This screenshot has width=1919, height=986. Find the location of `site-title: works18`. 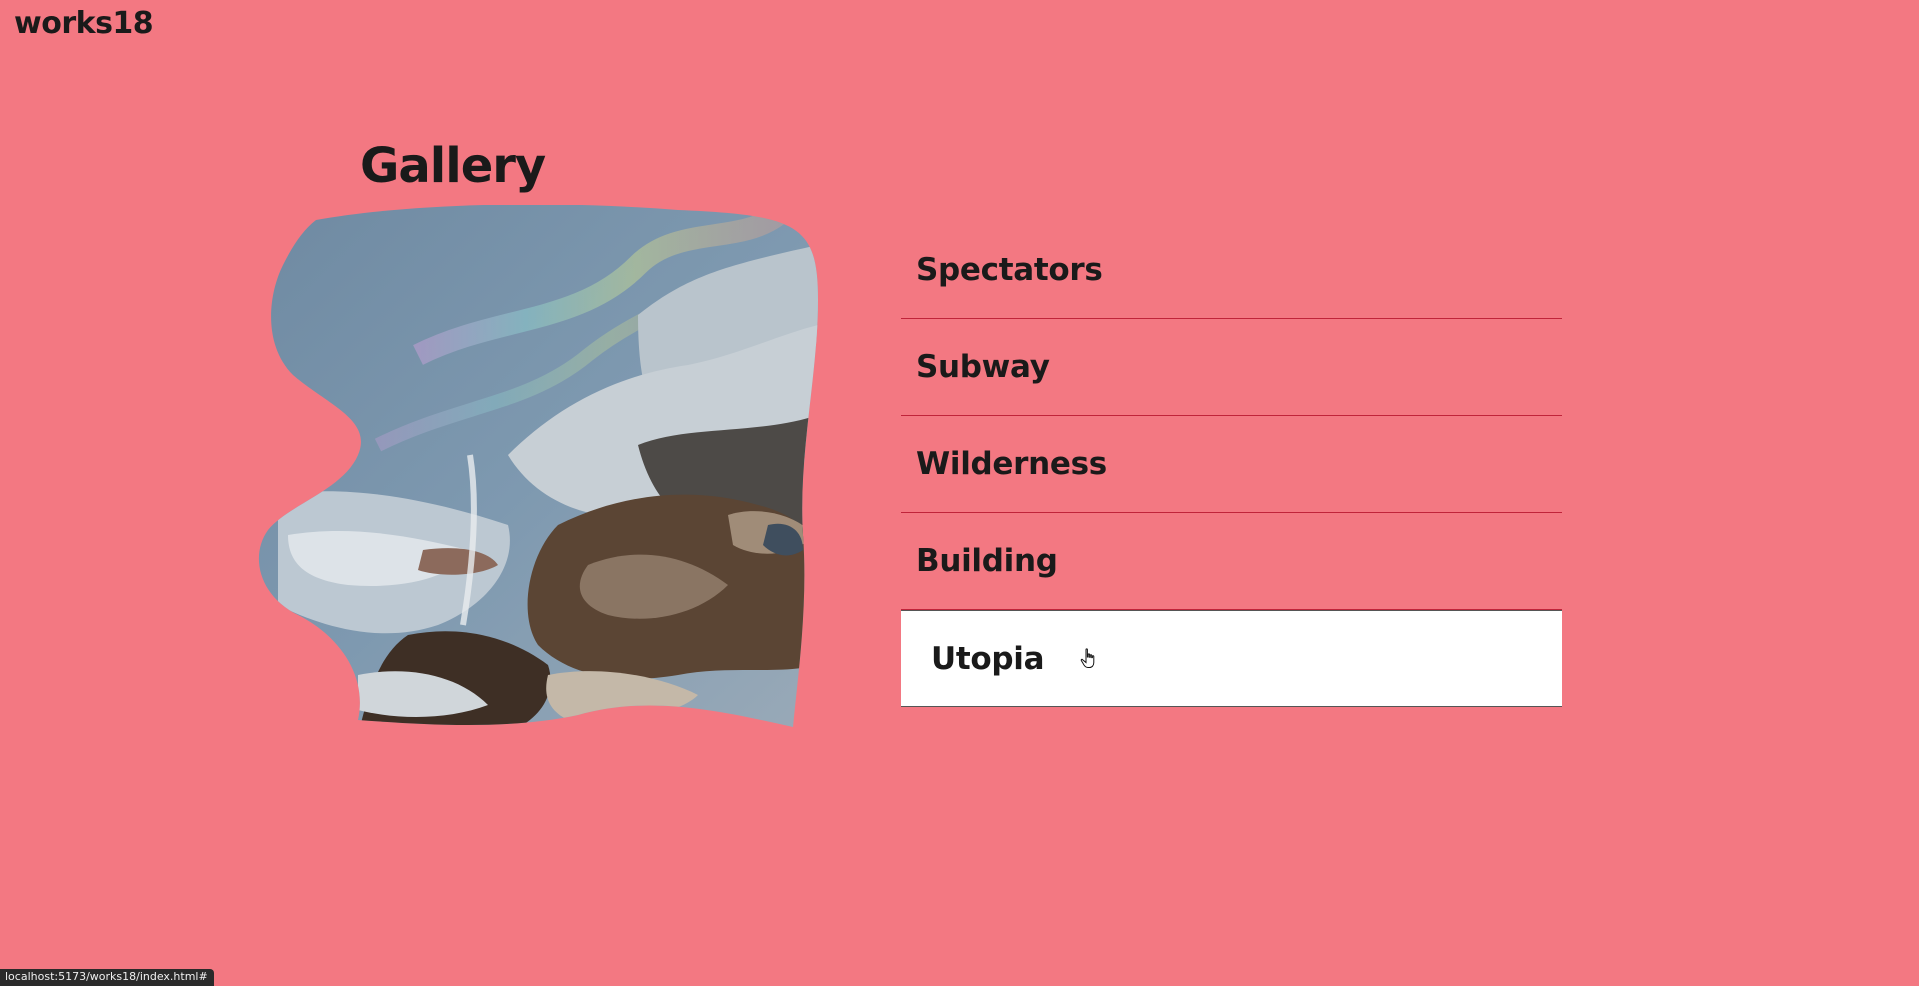

site-title: works18 is located at coordinates (84, 23).